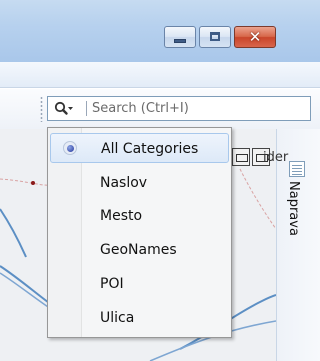 This screenshot has width=320, height=361. I want to click on dropdown-item-label: GeoNames, so click(138, 250).